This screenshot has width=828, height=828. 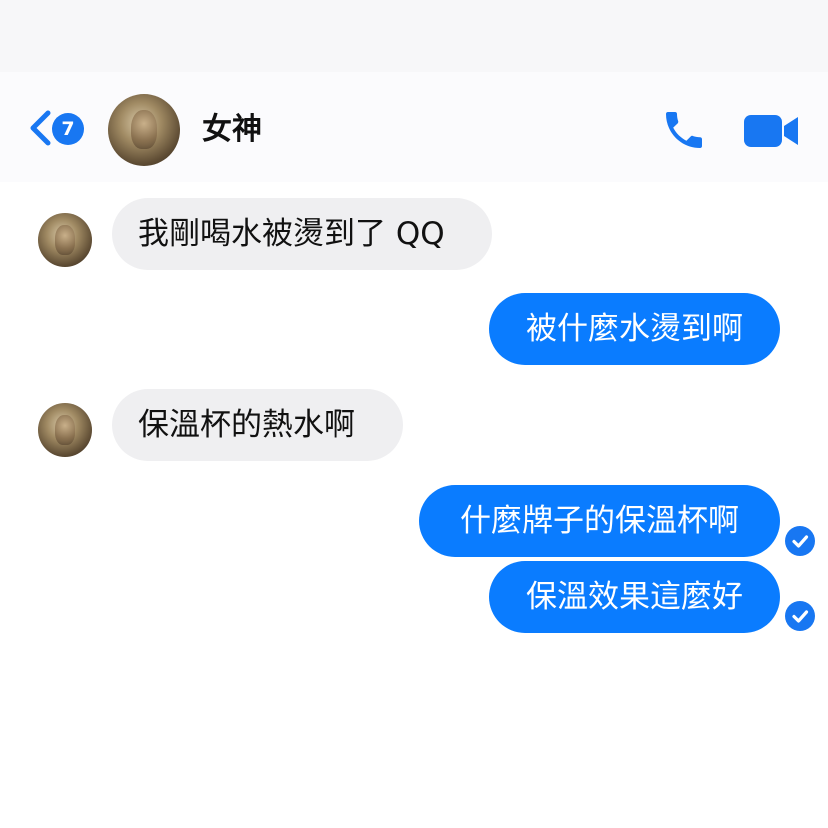 What do you see at coordinates (232, 130) in the screenshot?
I see `contact-name: 女神` at bounding box center [232, 130].